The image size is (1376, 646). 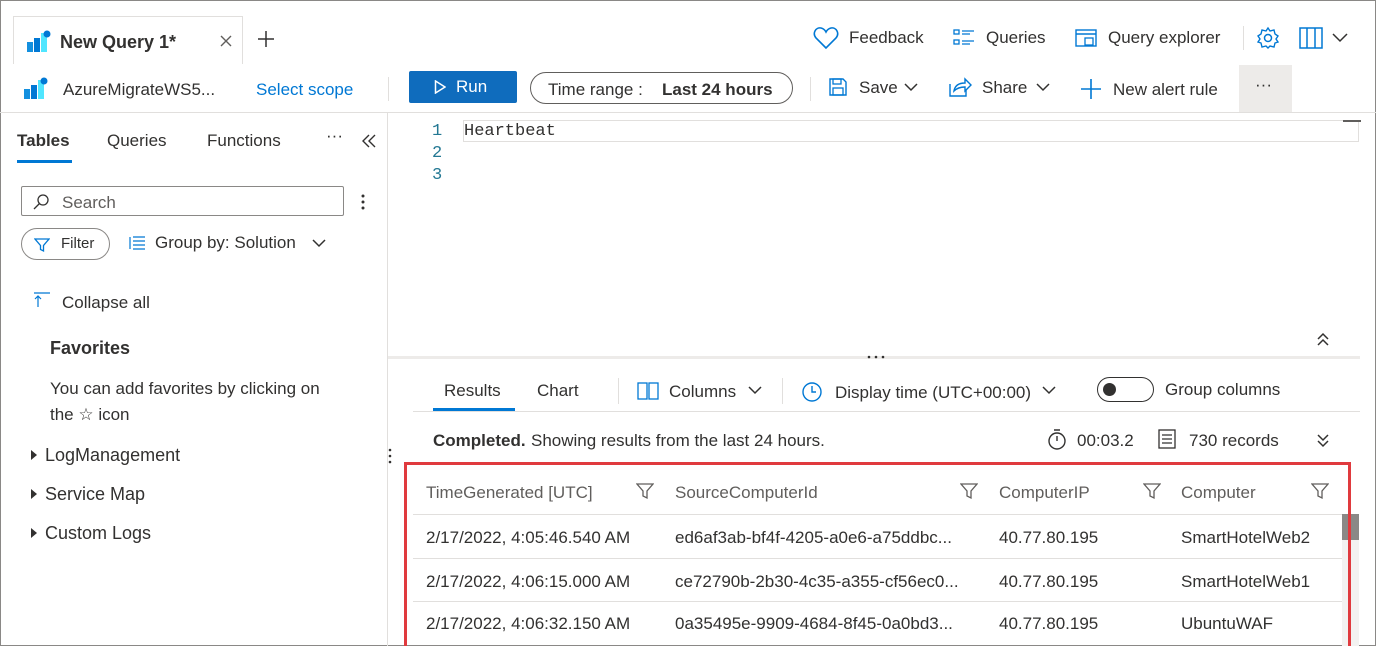 I want to click on results-tabs-border, so click(x=886, y=411).